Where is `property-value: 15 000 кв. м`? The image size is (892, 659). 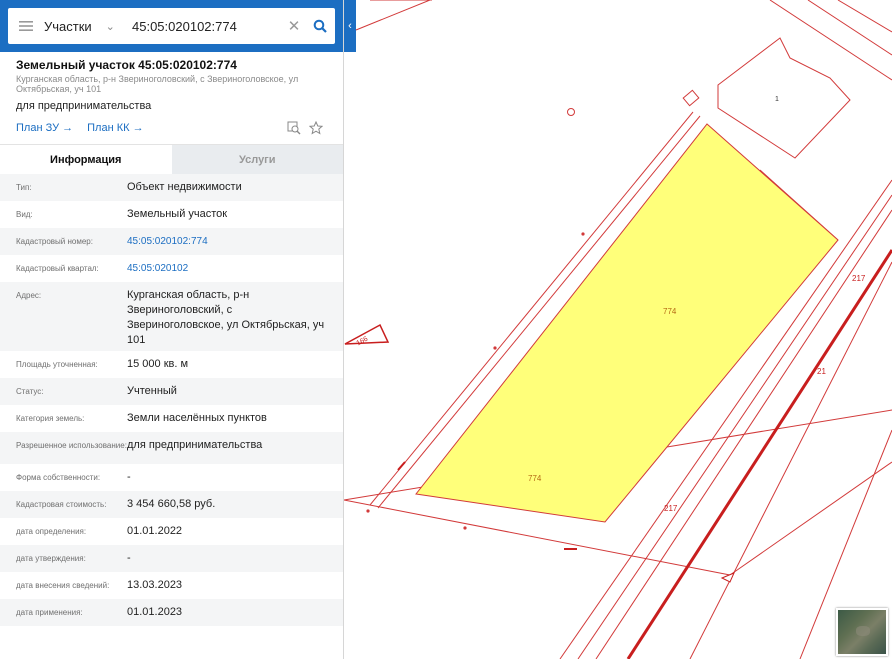 property-value: 15 000 кв. м is located at coordinates (158, 364).